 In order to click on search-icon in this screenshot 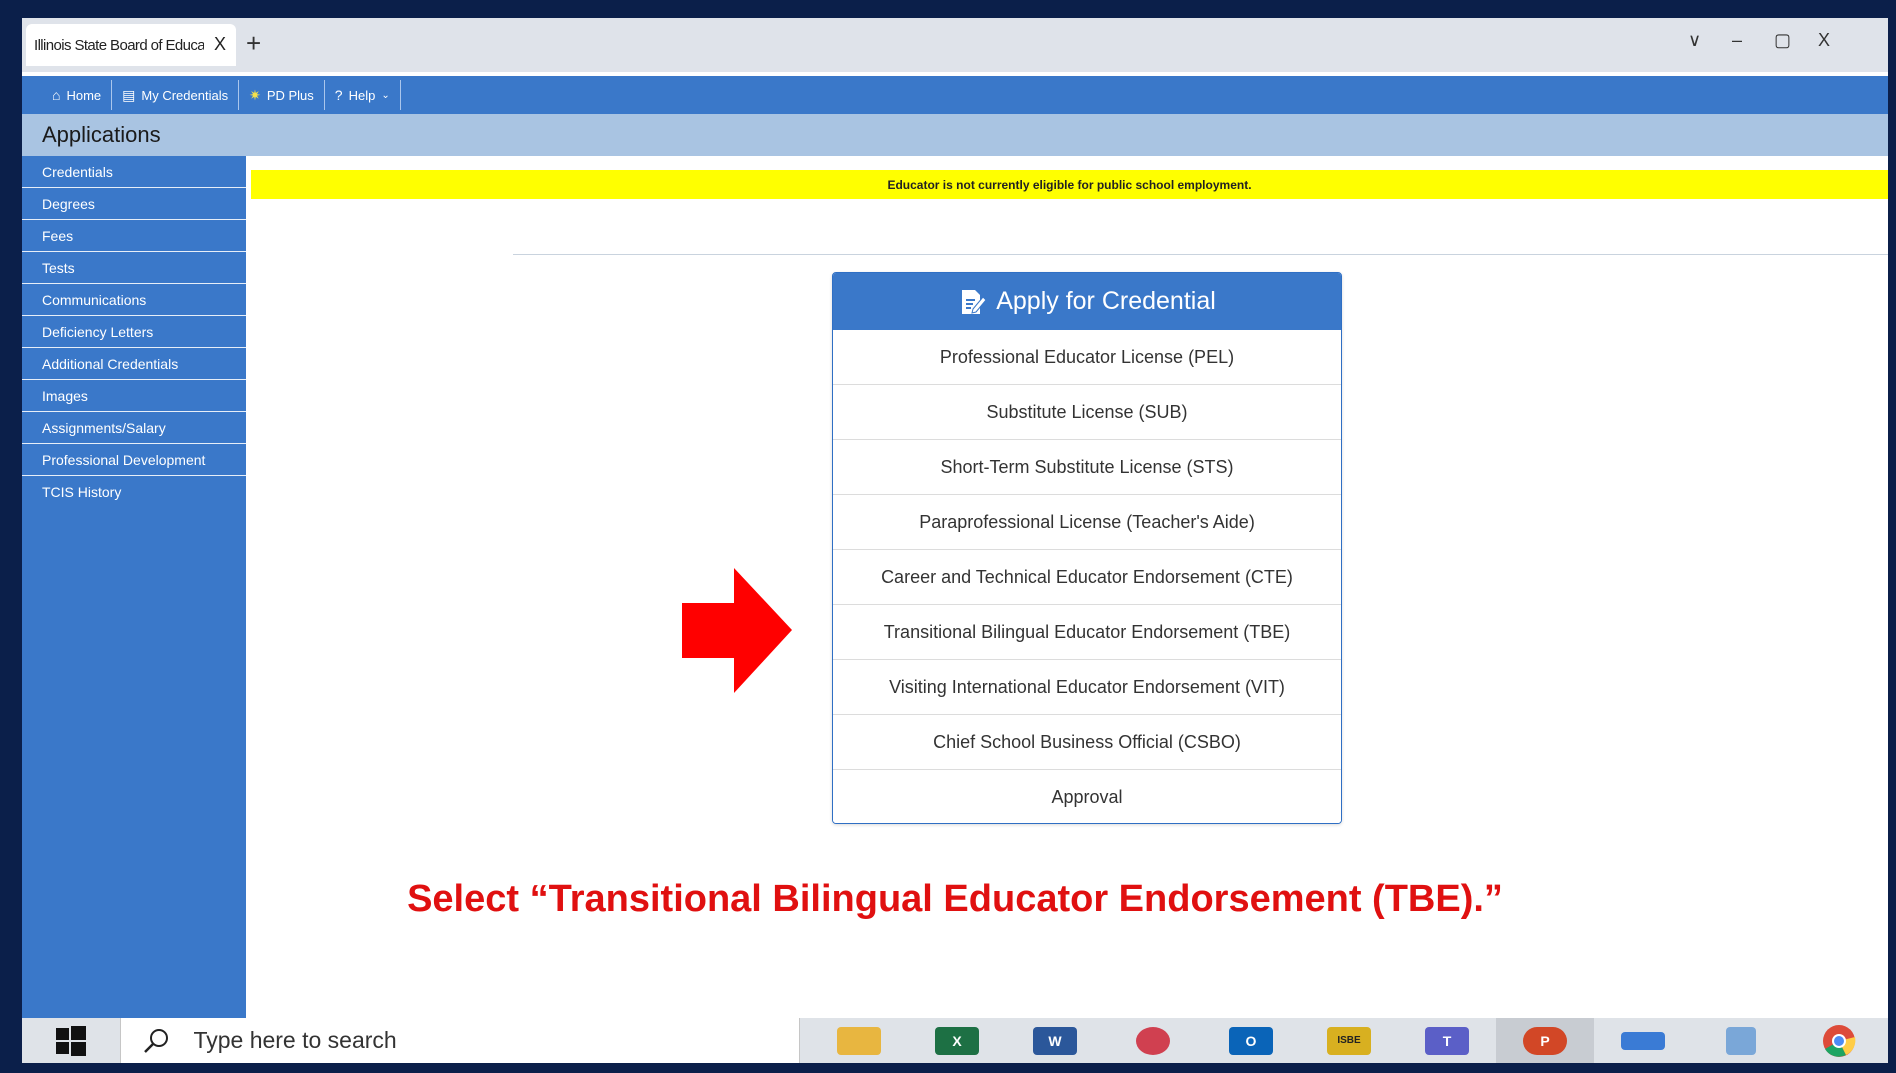, I will do `click(156, 1040)`.